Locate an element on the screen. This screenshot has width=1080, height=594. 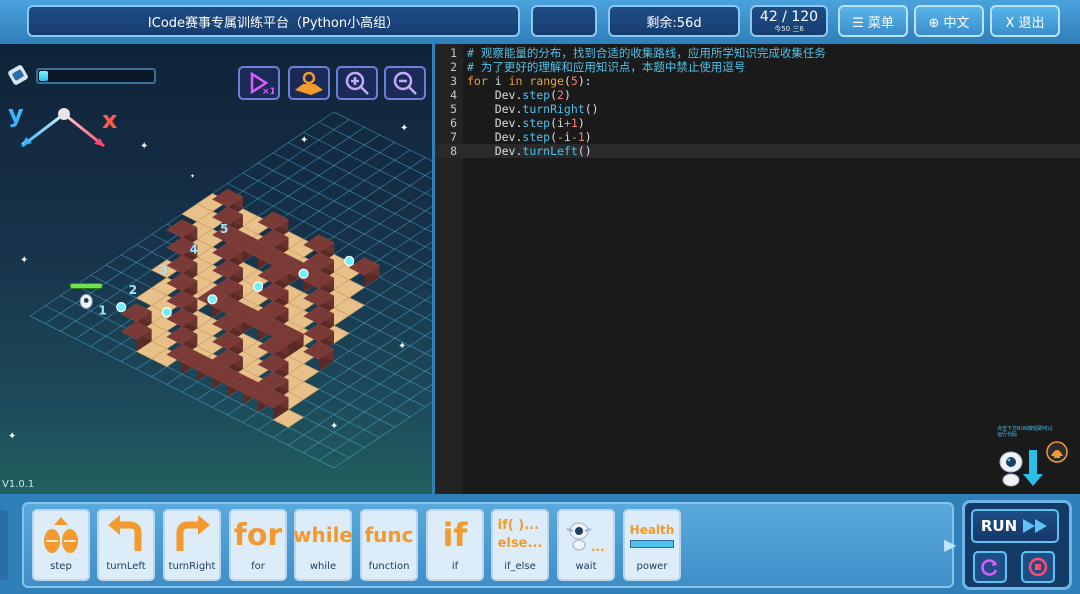
code-line: 2 # 为了更好的理解和应用知识点，本题中禁止使用逗号 is located at coordinates (757, 67).